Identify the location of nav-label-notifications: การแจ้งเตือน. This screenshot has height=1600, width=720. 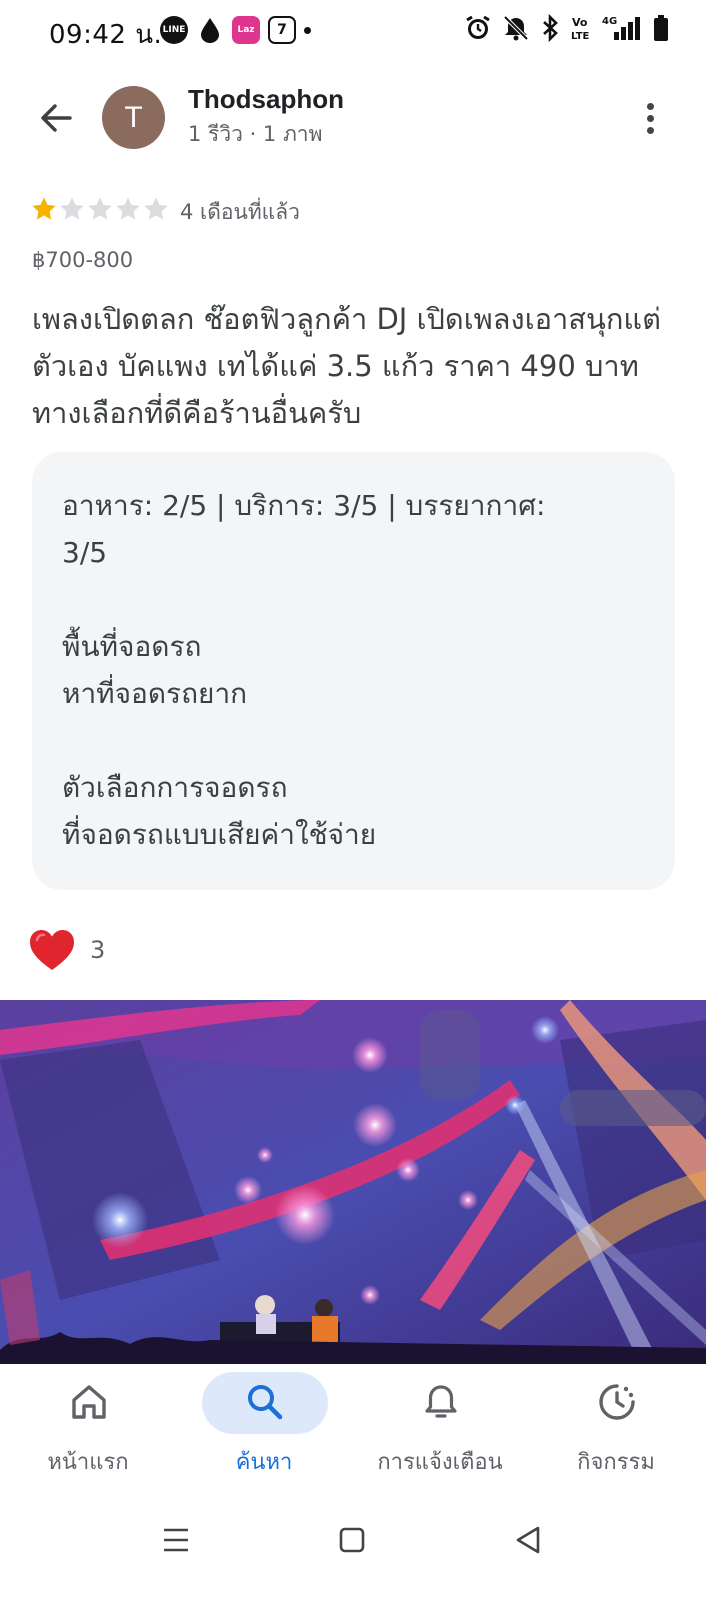
(440, 1462).